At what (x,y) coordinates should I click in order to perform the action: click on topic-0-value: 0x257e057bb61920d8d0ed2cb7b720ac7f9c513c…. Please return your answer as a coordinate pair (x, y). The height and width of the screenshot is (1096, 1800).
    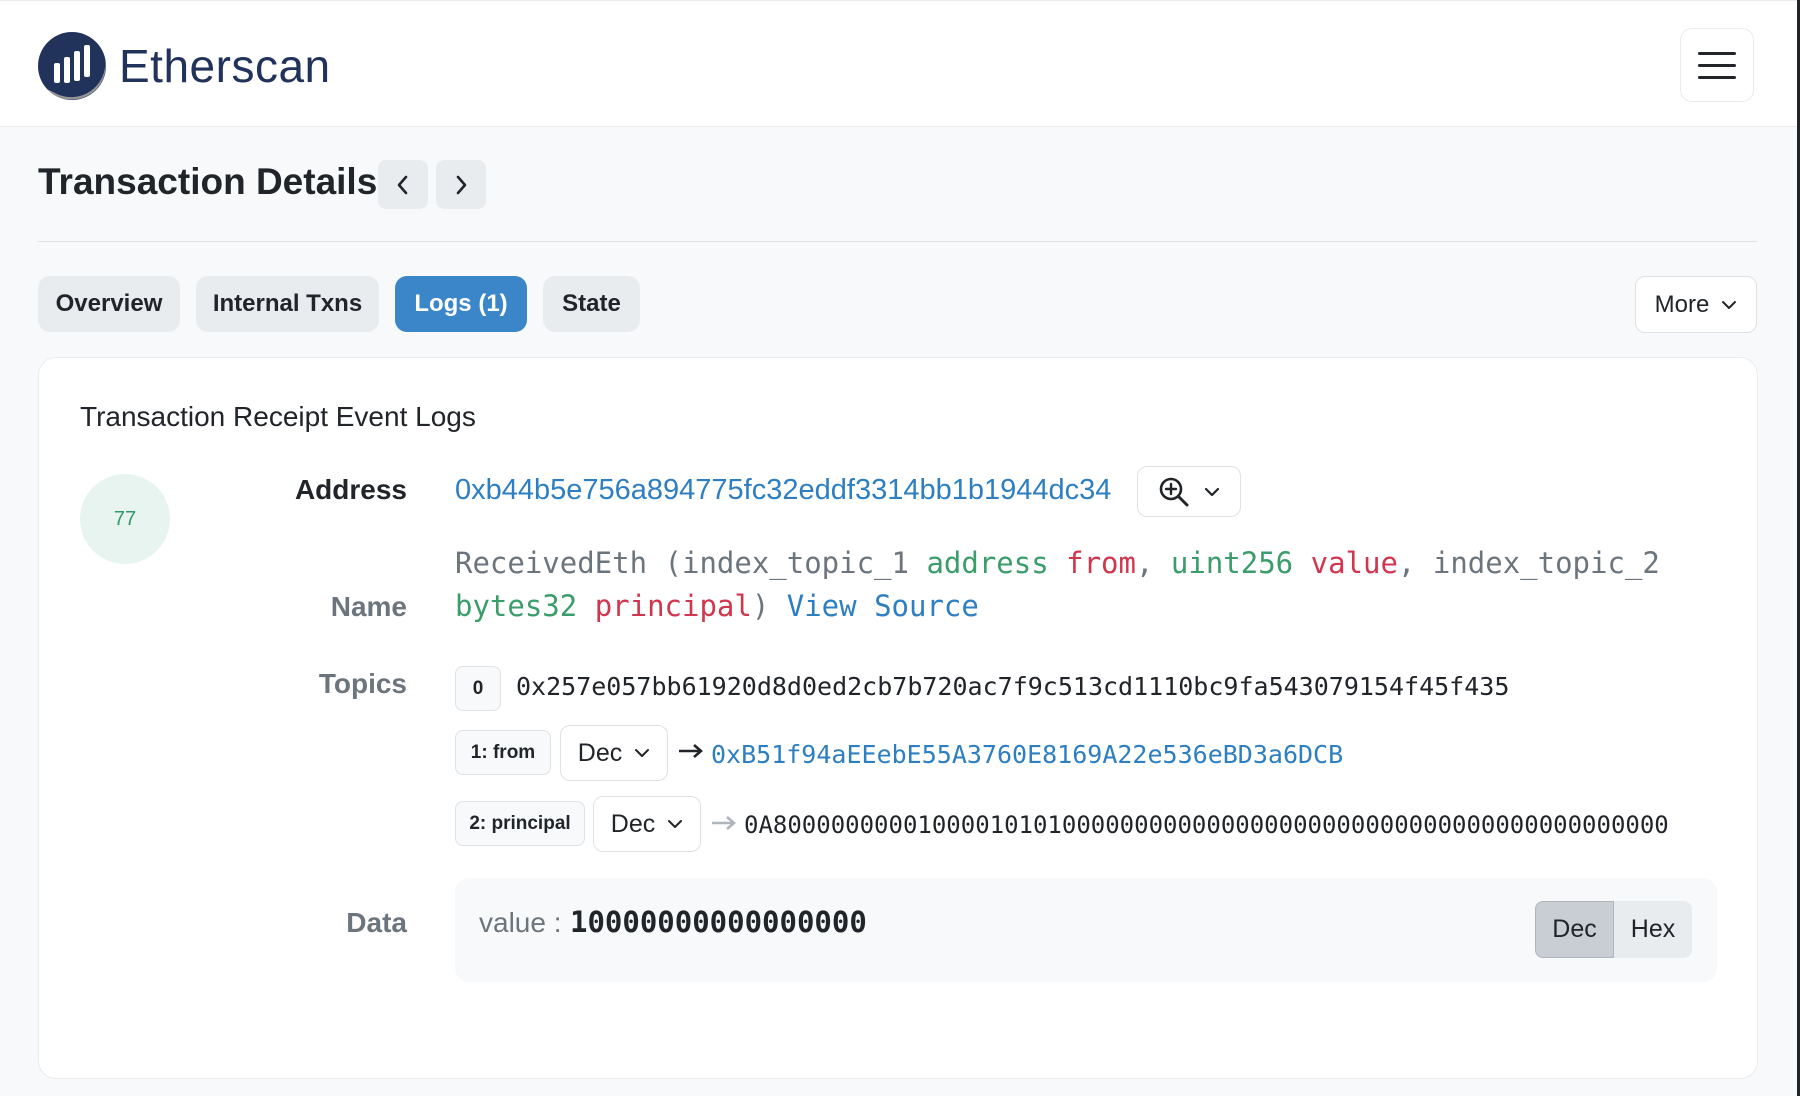
    Looking at the image, I should click on (1013, 686).